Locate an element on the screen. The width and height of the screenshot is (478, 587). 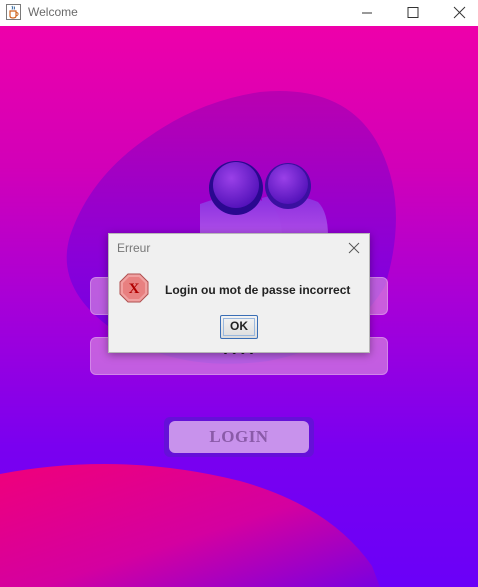
error-icon: X is located at coordinates (134, 288).